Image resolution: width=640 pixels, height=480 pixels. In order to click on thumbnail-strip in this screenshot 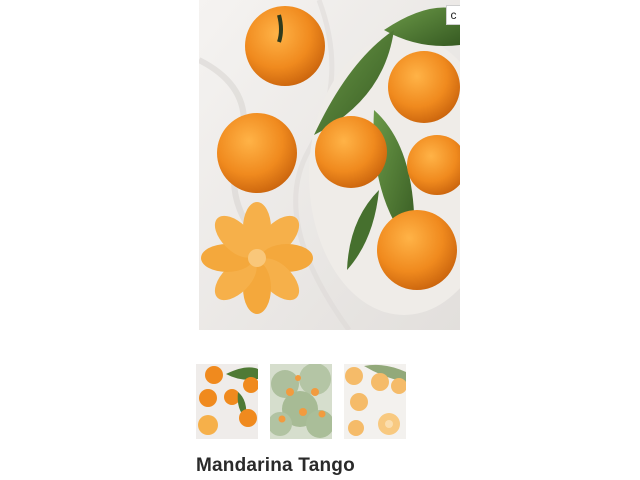, I will do `click(301, 401)`.